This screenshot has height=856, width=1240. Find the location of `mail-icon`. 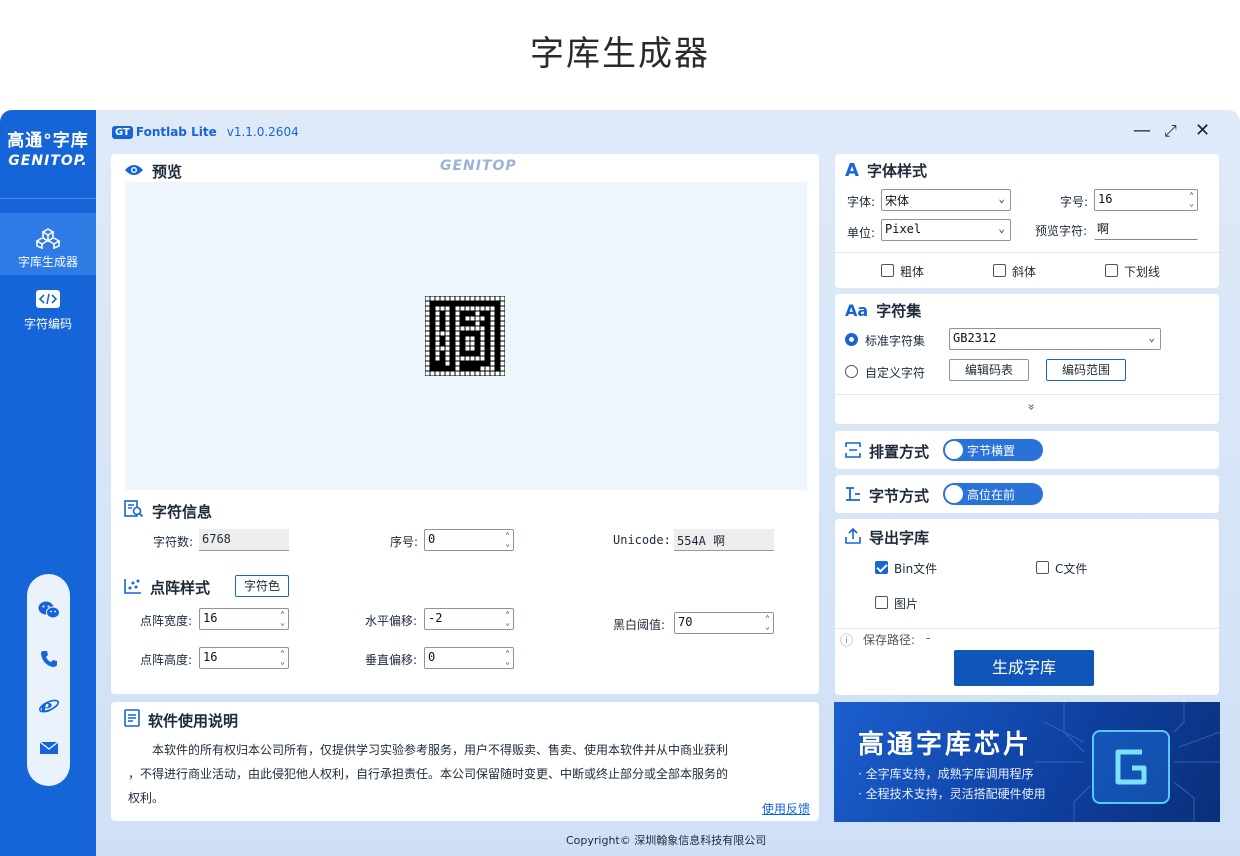

mail-icon is located at coordinates (49, 751).